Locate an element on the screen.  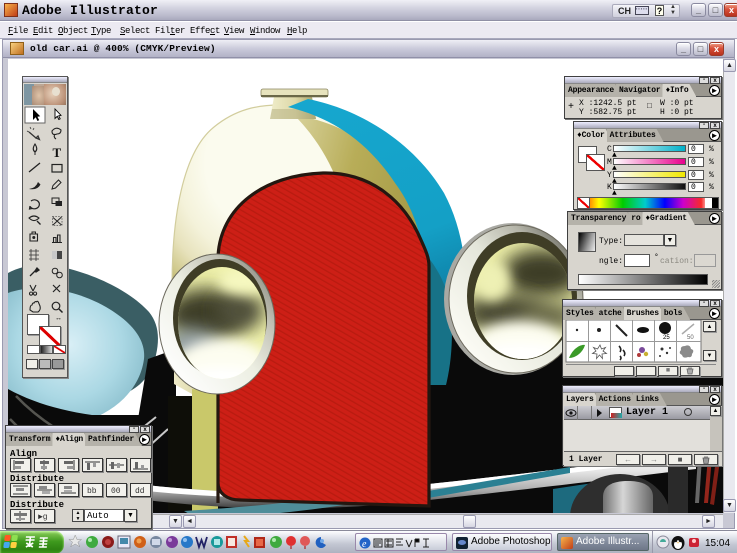
svg-text: T is located at coordinates (57, 152).